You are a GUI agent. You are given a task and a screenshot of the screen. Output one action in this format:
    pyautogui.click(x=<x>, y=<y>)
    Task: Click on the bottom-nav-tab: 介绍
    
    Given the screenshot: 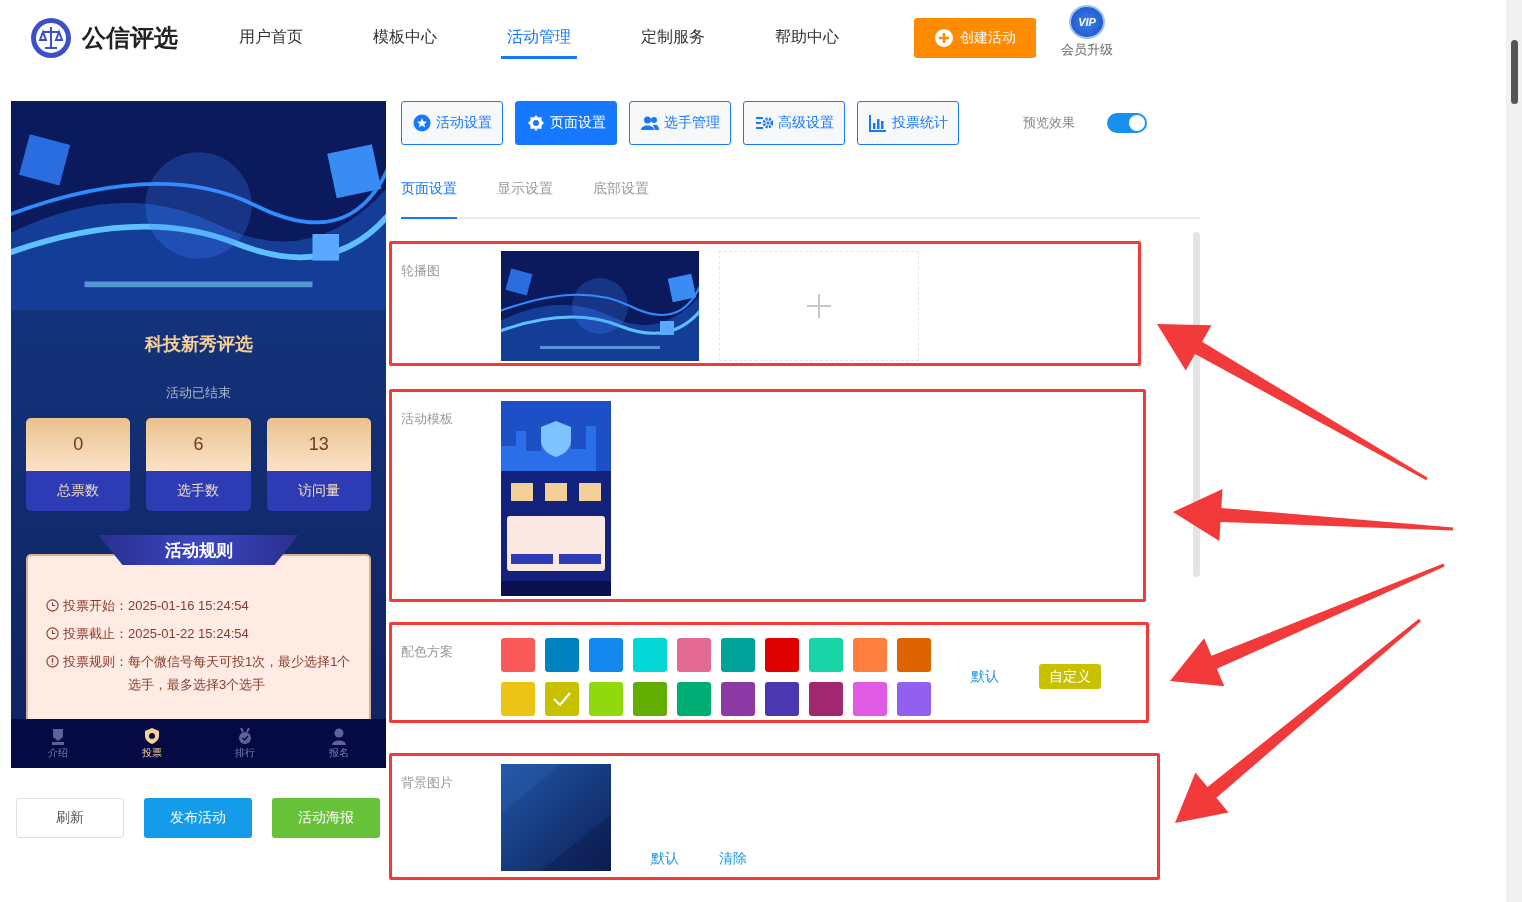 What is the action you would take?
    pyautogui.click(x=58, y=743)
    